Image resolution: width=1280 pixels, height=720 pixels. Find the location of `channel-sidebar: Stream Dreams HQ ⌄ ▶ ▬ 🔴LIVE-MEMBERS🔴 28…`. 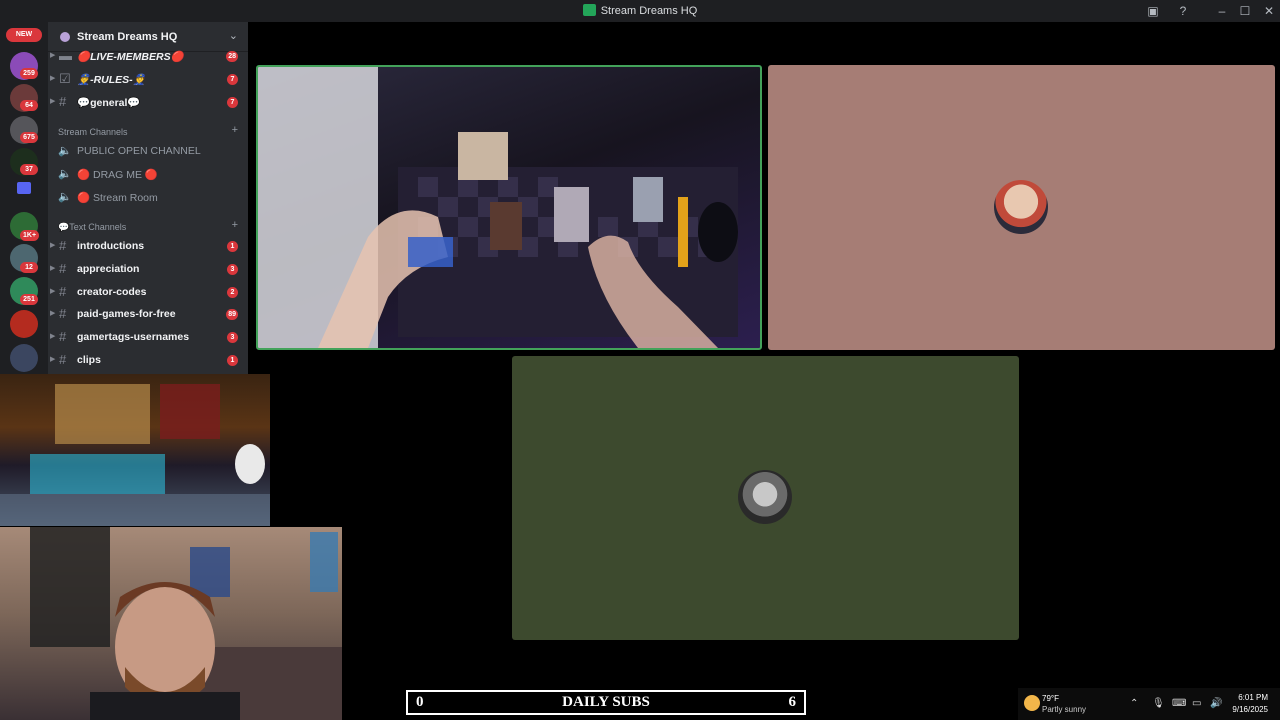

channel-sidebar: Stream Dreams HQ ⌄ ▶ ▬ 🔴LIVE-MEMBERS🔴 28… is located at coordinates (148, 198).